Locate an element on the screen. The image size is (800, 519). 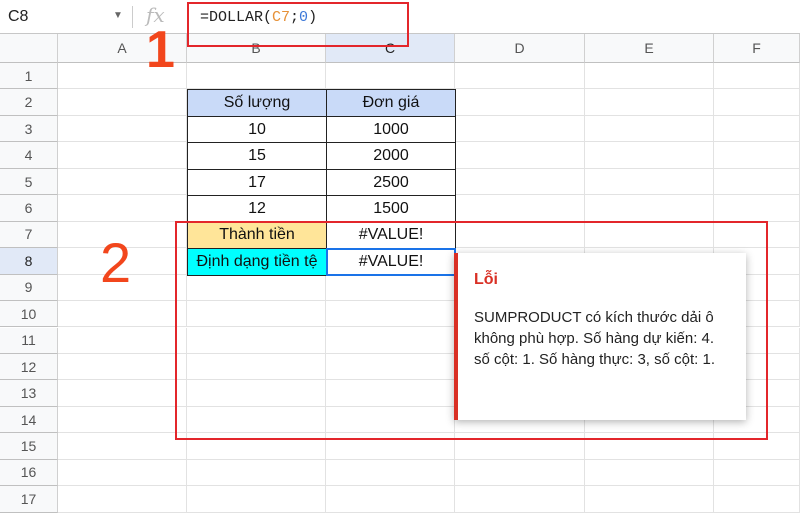
row-header-12: 12 is located at coordinates (29, 367).